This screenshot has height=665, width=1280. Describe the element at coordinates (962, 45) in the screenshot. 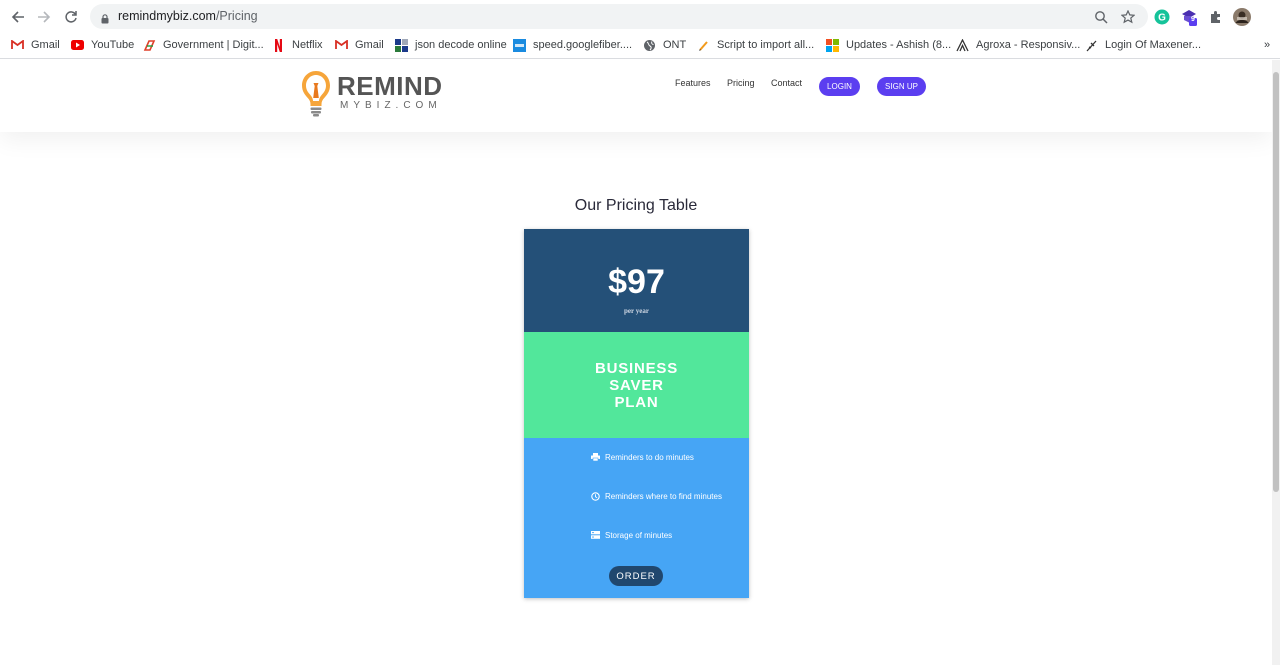

I see `agroxa-icon` at that location.